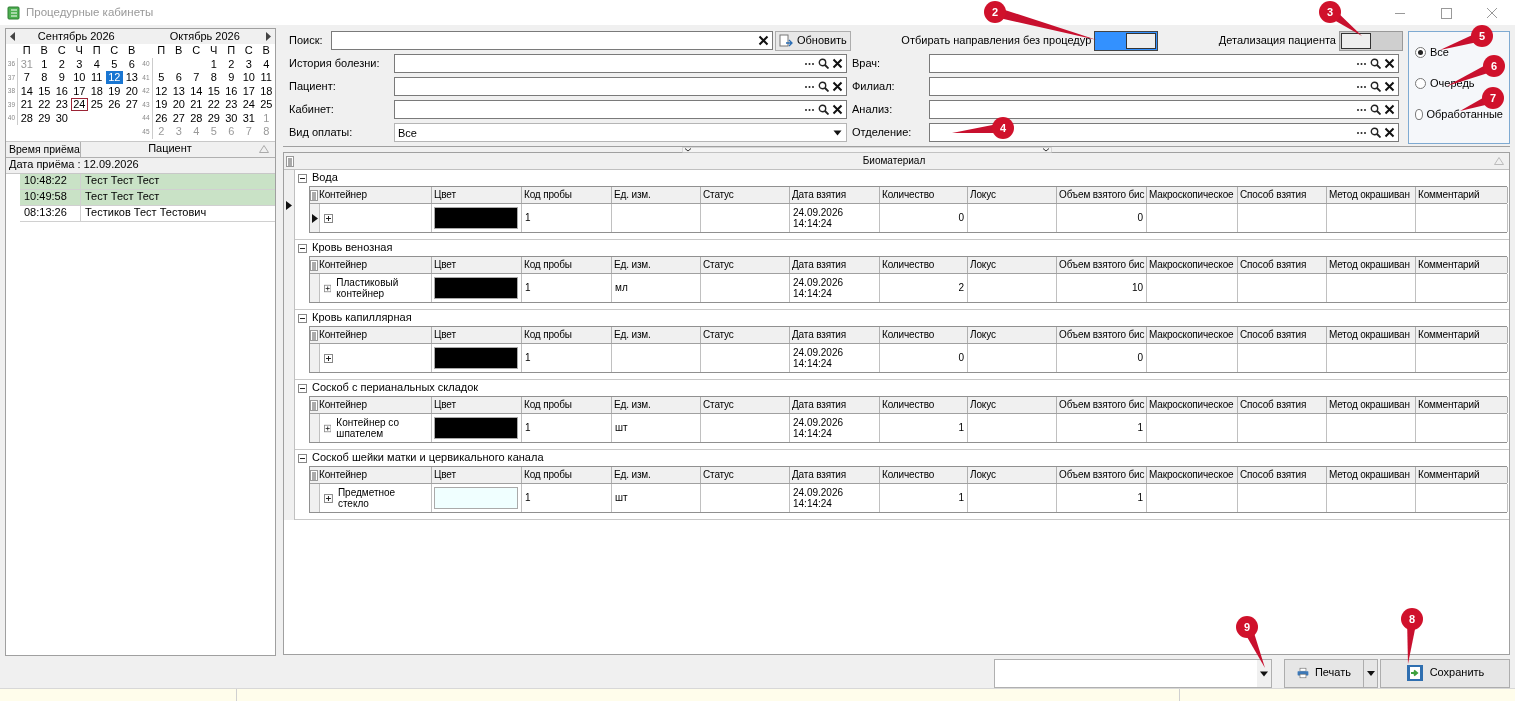 The height and width of the screenshot is (701, 1515). Describe the element at coordinates (249, 118) in the screenshot. I see `calendar-day: 31` at that location.